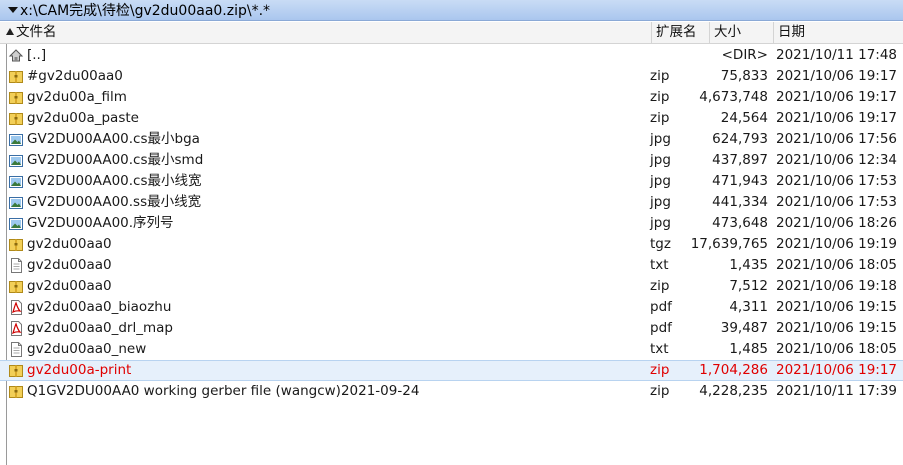 This screenshot has width=903, height=465. I want to click on file-row: gv2du00aa0 zip 7,512 2021/10/06 19:18, so click(451, 286).